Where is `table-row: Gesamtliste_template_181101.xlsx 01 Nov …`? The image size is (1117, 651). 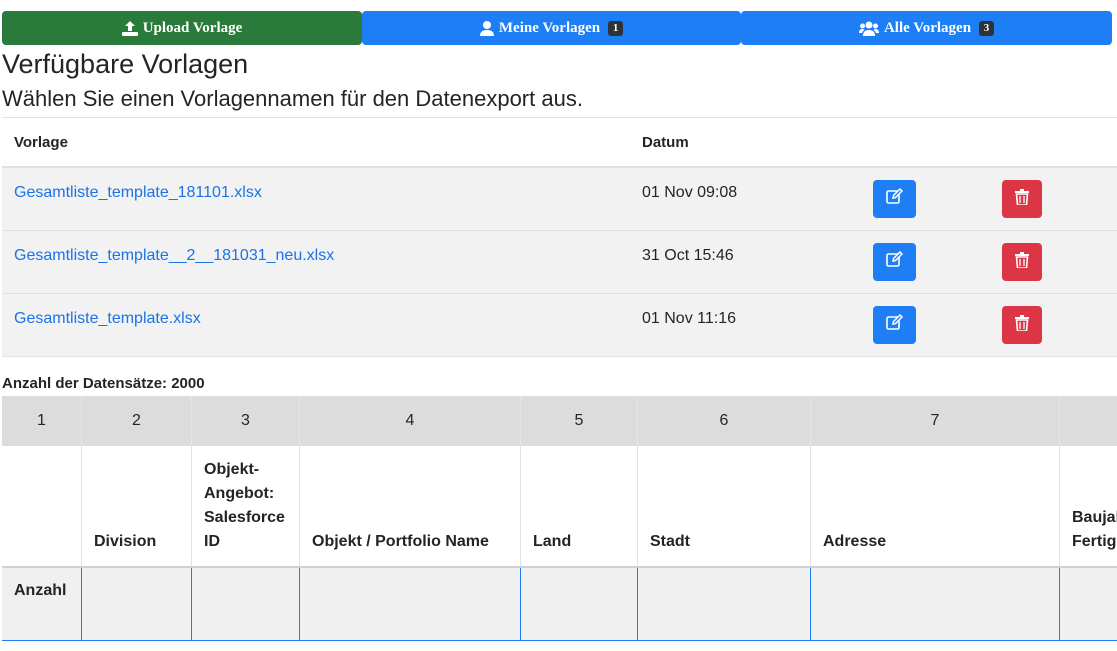
table-row: Gesamtliste_template_181101.xlsx 01 Nov … is located at coordinates (559, 199).